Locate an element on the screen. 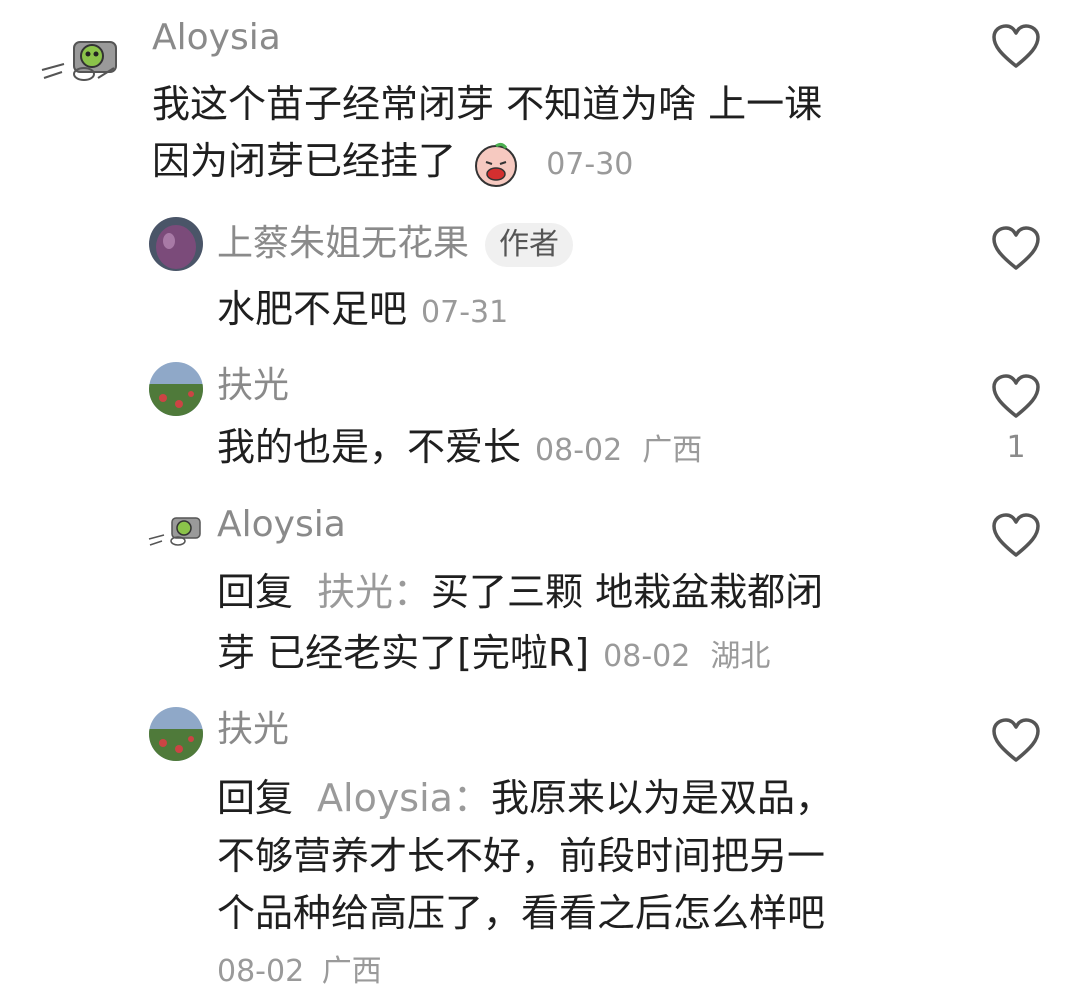 The height and width of the screenshot is (997, 1080). comment-text: 个品种给高压了，看看之后怎么样吧 is located at coordinates (521, 913).